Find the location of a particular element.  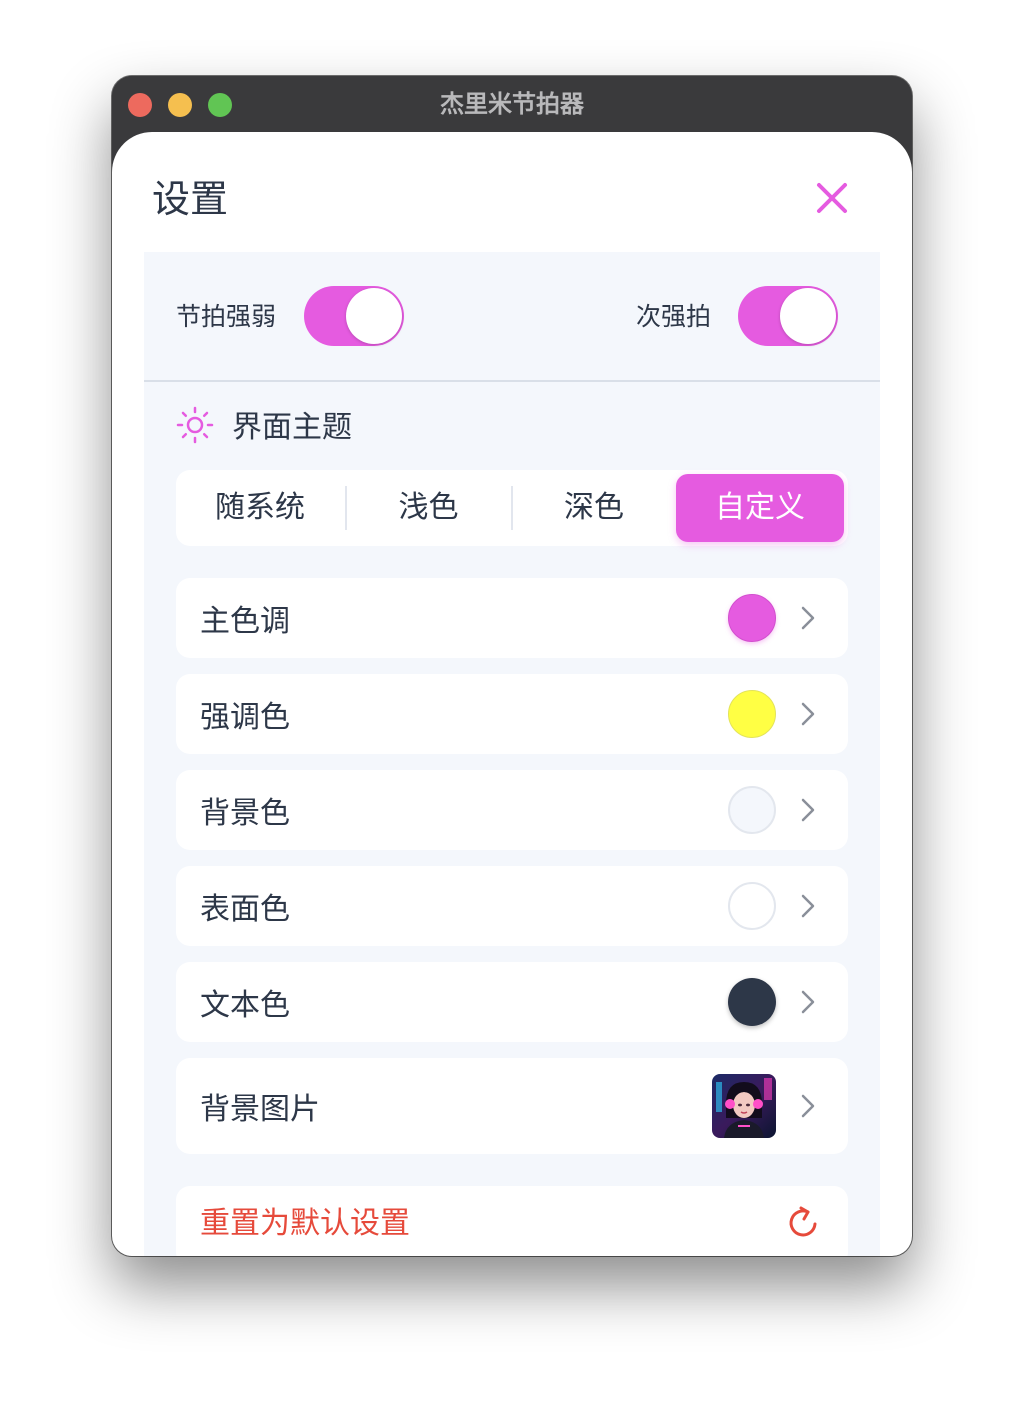

theme-mode-system: 随系统 is located at coordinates (260, 508).